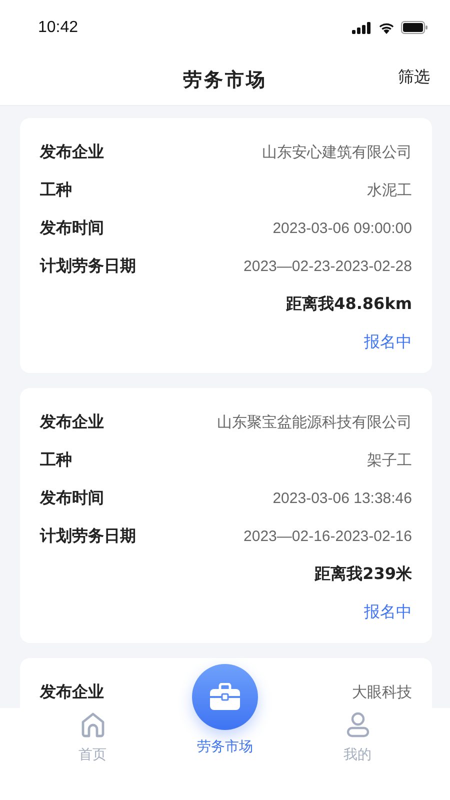 This screenshot has width=450, height=800. I want to click on field-value: 2023-03-06 13:38:46, so click(342, 498).